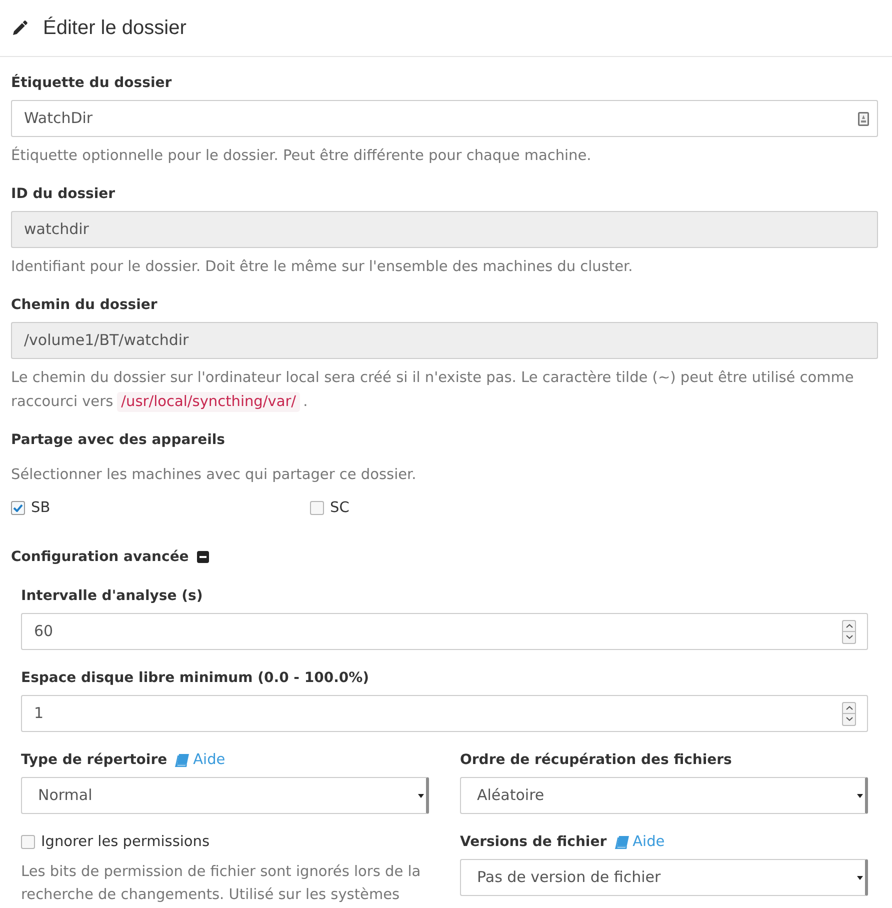 This screenshot has width=892, height=908. Describe the element at coordinates (202, 557) in the screenshot. I see `minus-square-icon` at that location.